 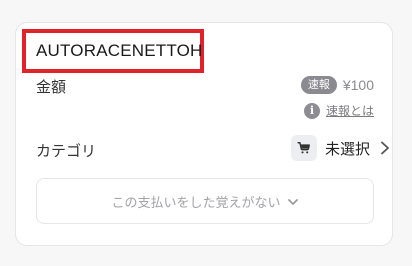 I want to click on amount-value: ¥100, so click(x=358, y=85).